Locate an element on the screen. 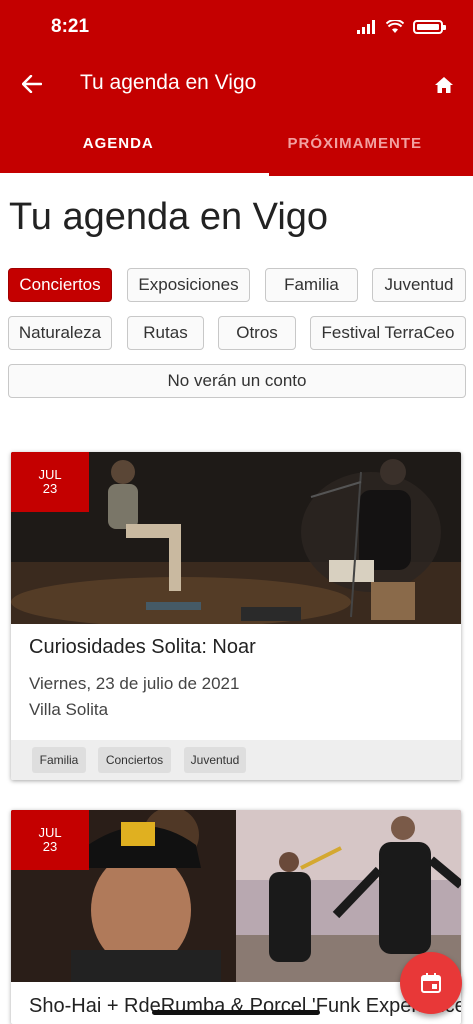 Image resolution: width=473 pixels, height=1024 pixels. app-bar: Tu agenda en Vigo is located at coordinates (236, 84).